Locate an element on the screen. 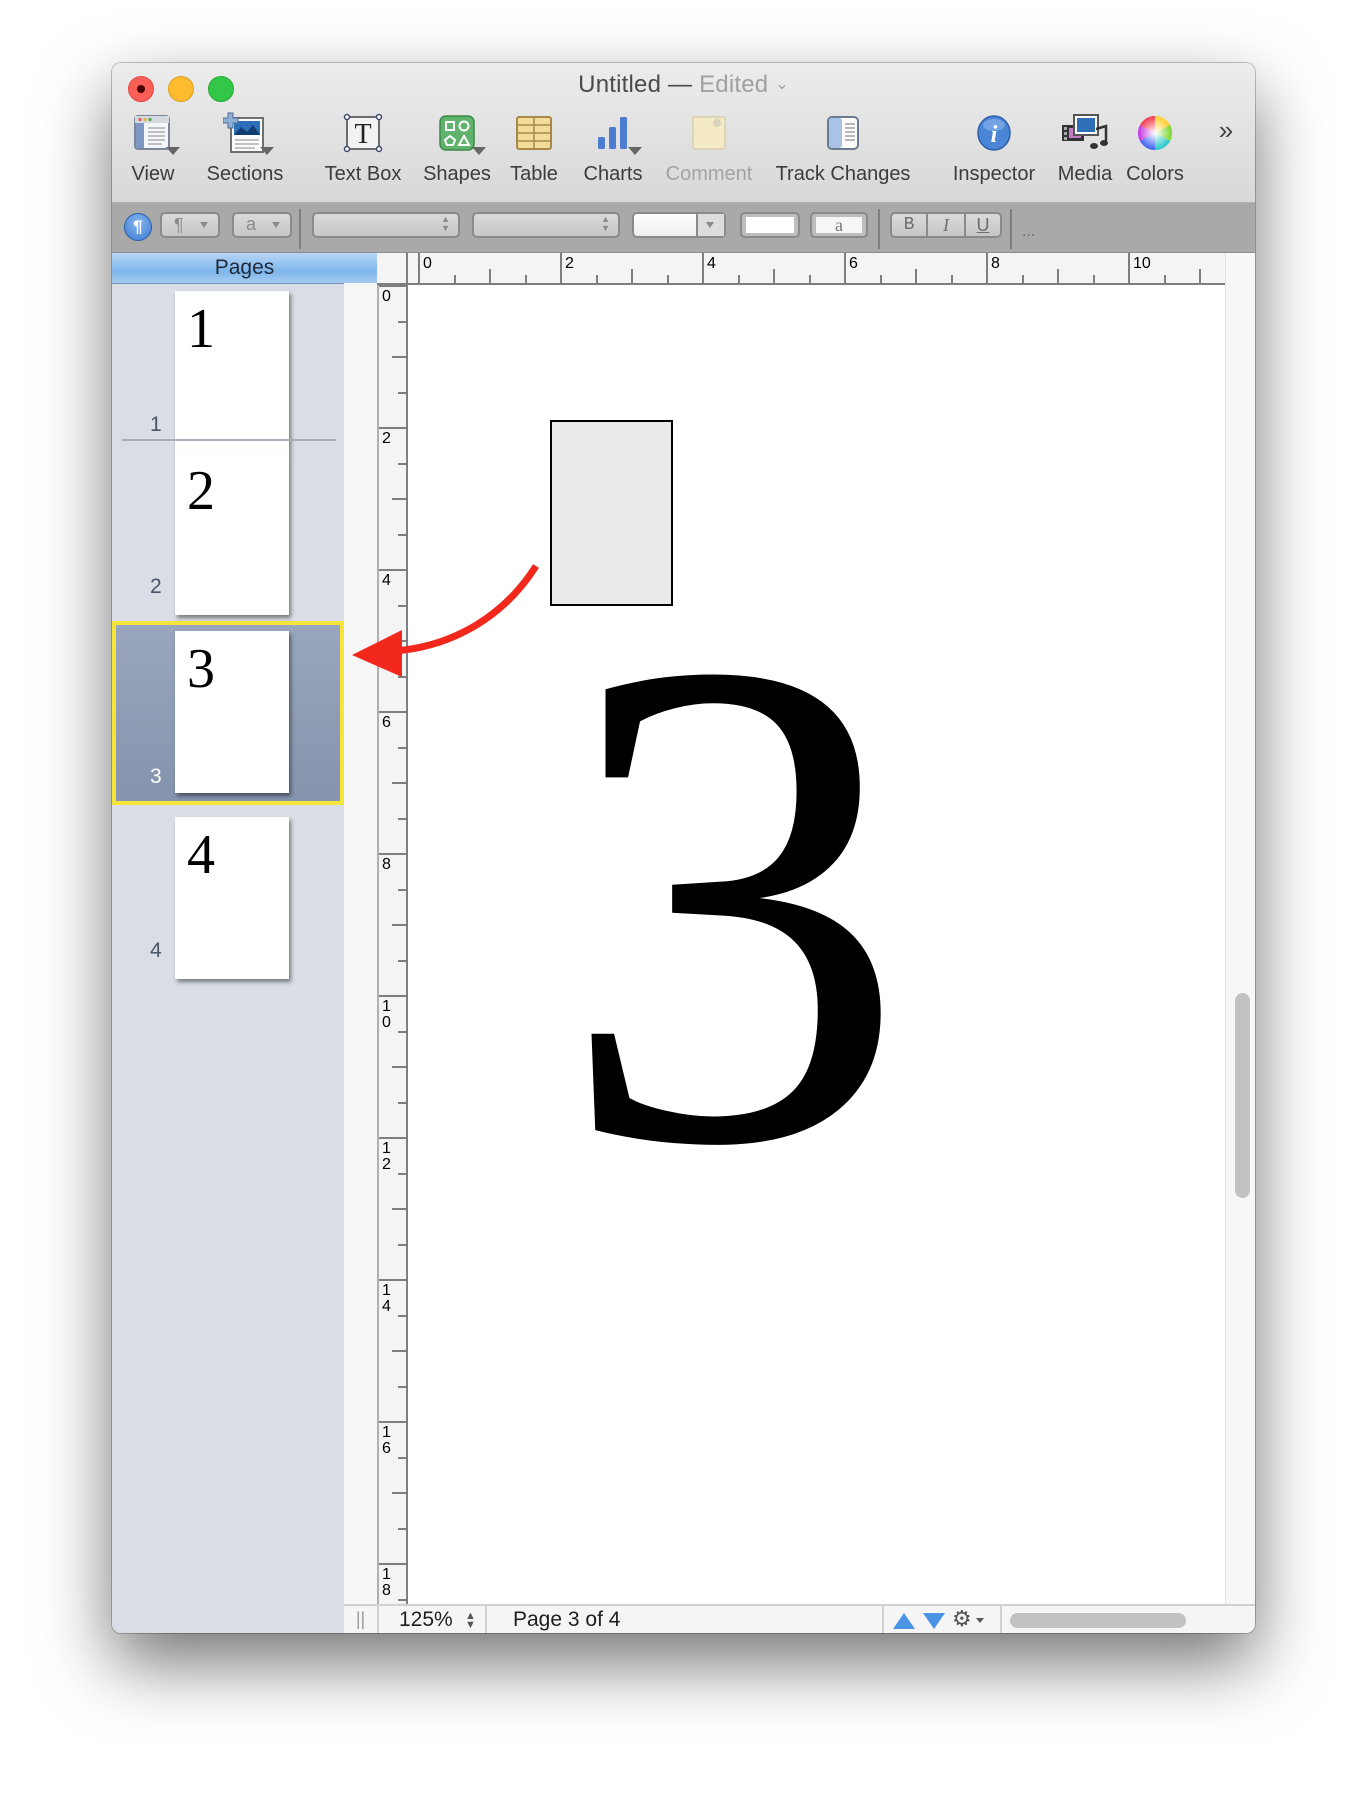 The height and width of the screenshot is (1794, 1368). page-navigation: ⚙ is located at coordinates (941, 1619).